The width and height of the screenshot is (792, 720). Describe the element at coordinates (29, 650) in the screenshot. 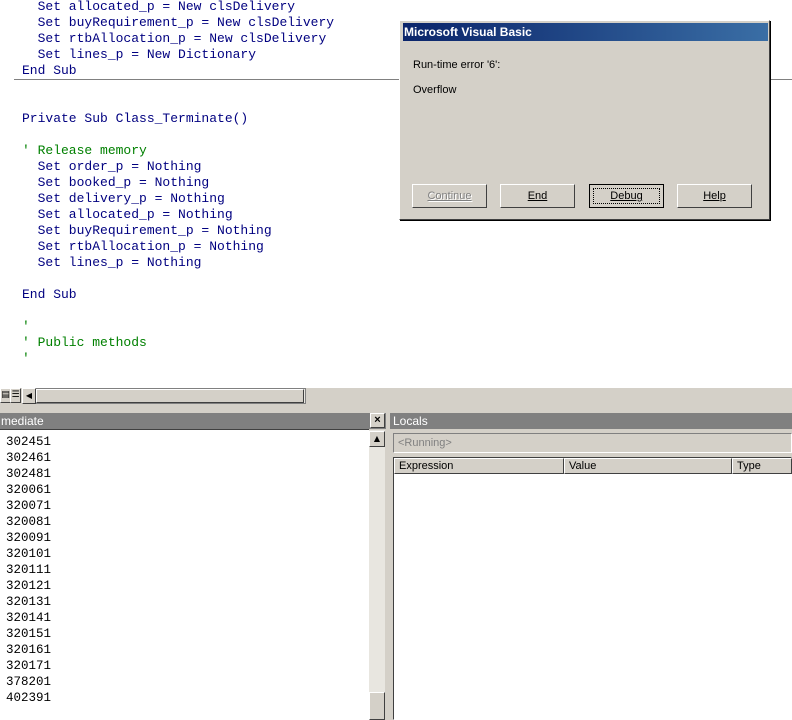

I see `immediate-output-line: 320161` at that location.